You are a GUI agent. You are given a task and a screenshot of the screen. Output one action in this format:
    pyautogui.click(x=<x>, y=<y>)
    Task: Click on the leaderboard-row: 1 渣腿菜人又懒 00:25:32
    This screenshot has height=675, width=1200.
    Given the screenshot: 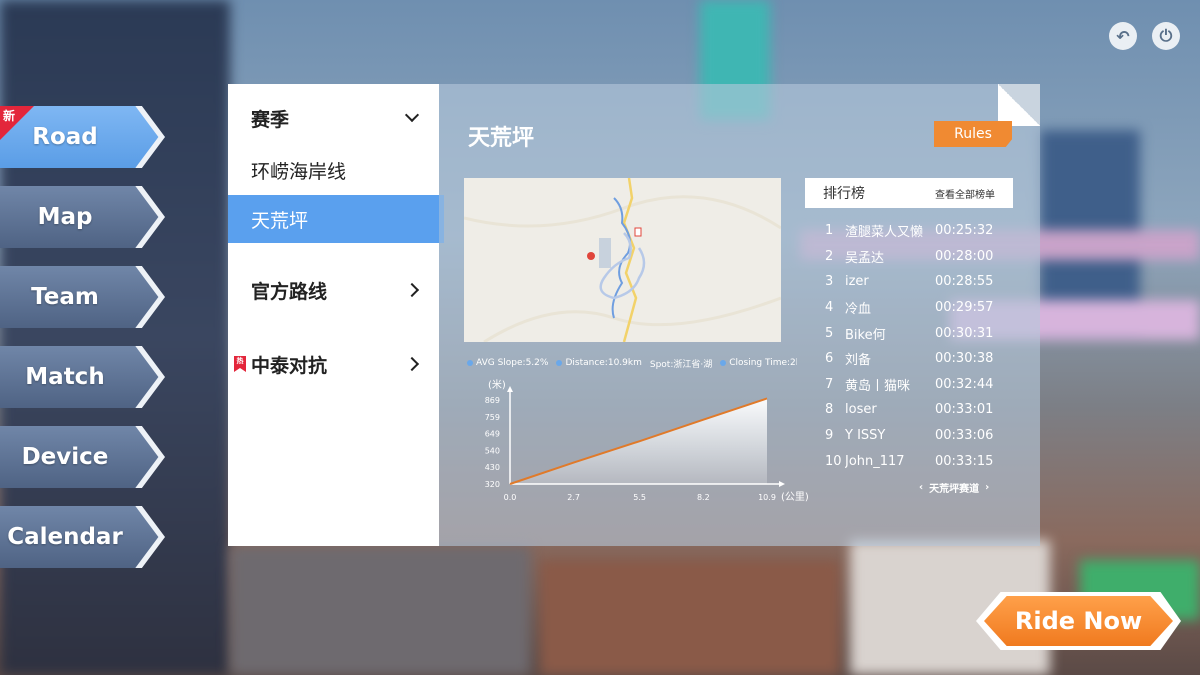 What is the action you would take?
    pyautogui.click(x=915, y=231)
    